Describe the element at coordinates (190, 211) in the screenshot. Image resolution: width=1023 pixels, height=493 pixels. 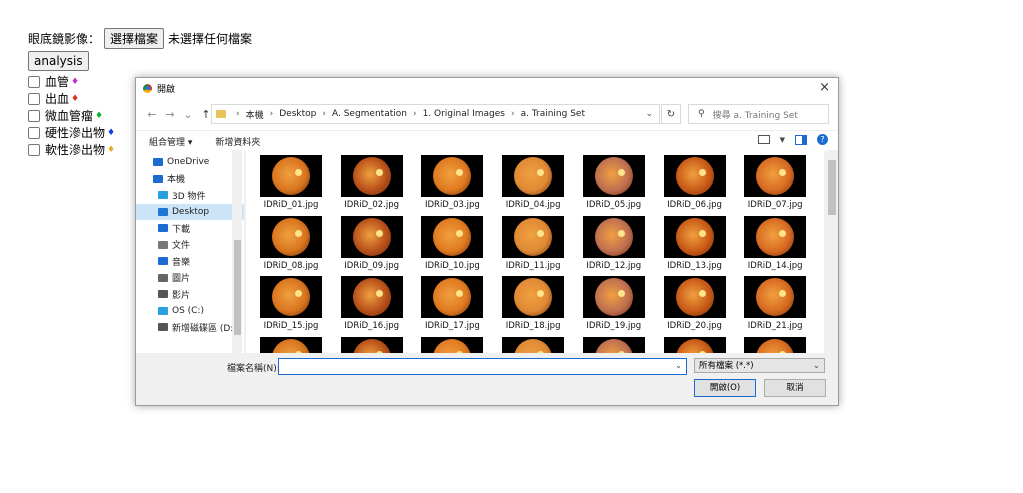
I see `nav-item: Desktop` at that location.